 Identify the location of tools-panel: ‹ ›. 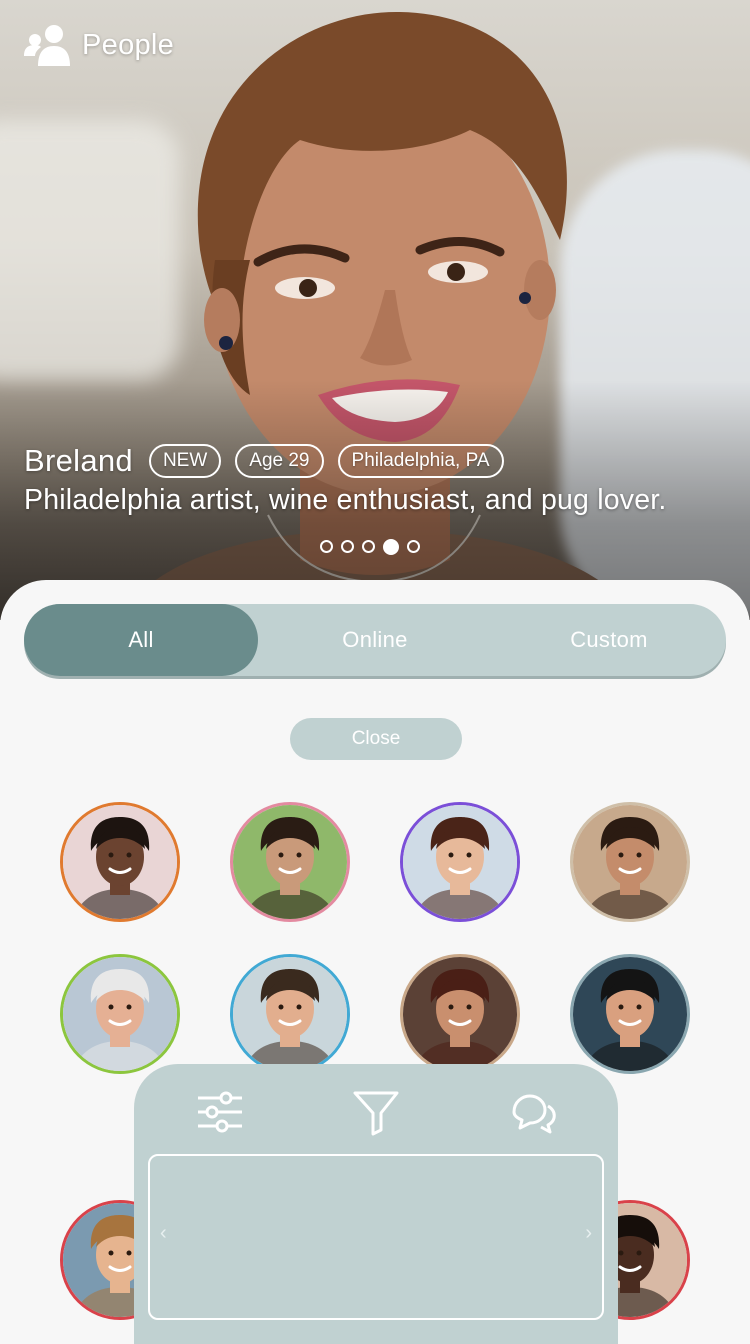
(376, 1204).